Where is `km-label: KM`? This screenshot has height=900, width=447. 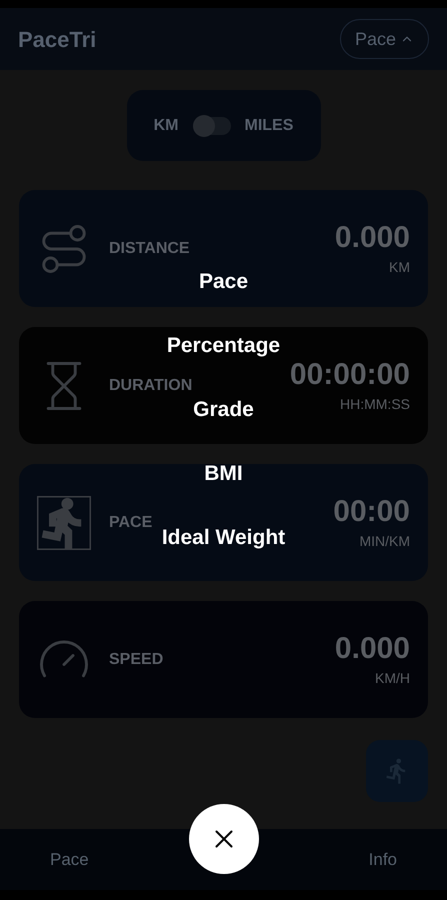
km-label: KM is located at coordinates (166, 126).